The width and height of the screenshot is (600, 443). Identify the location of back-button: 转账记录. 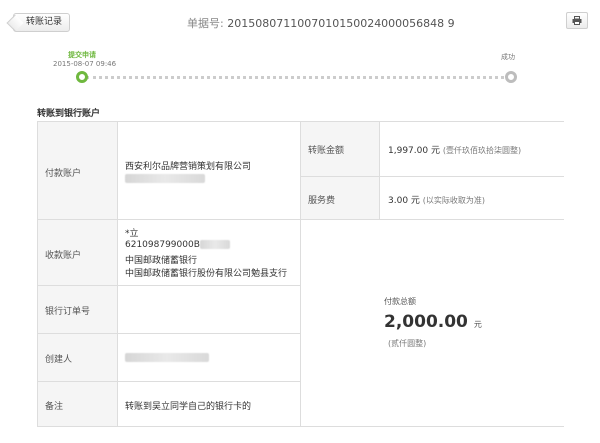
(41, 22).